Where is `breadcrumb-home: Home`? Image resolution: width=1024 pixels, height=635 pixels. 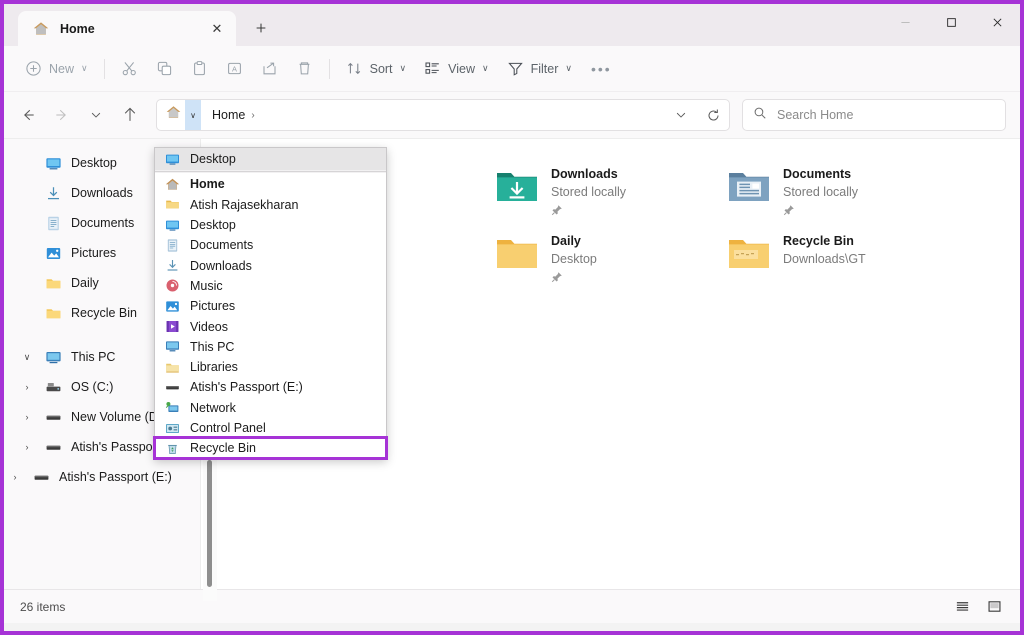 breadcrumb-home: Home is located at coordinates (227, 115).